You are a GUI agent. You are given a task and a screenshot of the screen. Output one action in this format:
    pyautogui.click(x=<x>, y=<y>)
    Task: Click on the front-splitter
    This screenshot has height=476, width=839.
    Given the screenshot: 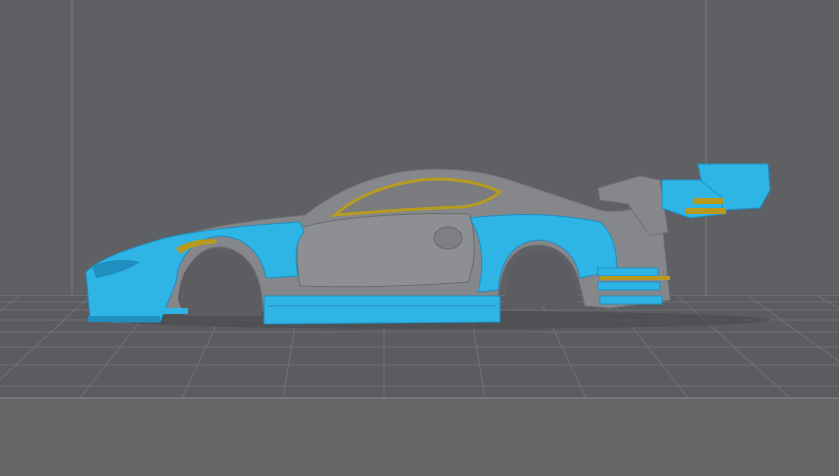 What is the action you would take?
    pyautogui.click(x=124, y=319)
    